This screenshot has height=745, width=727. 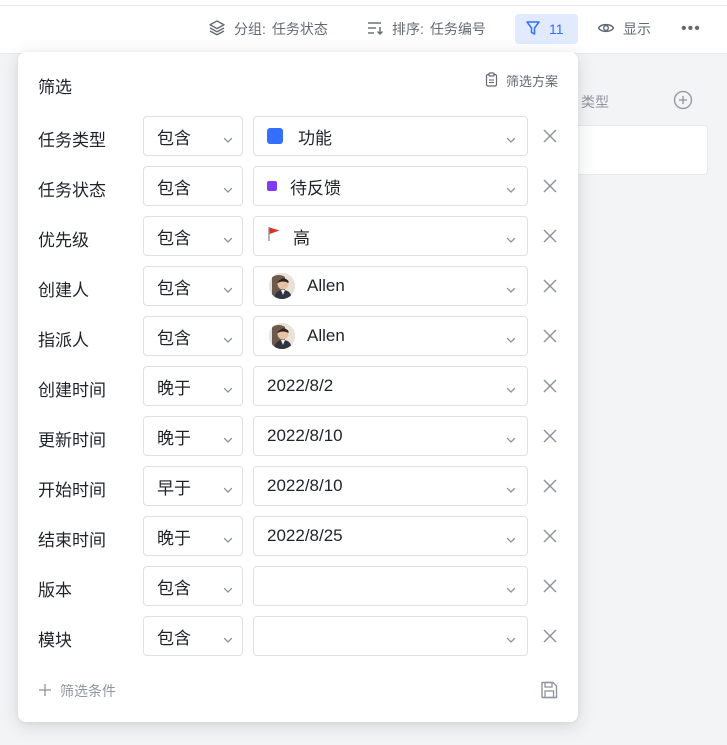 What do you see at coordinates (299, 29) in the screenshot?
I see `group-by-value: 任务状态` at bounding box center [299, 29].